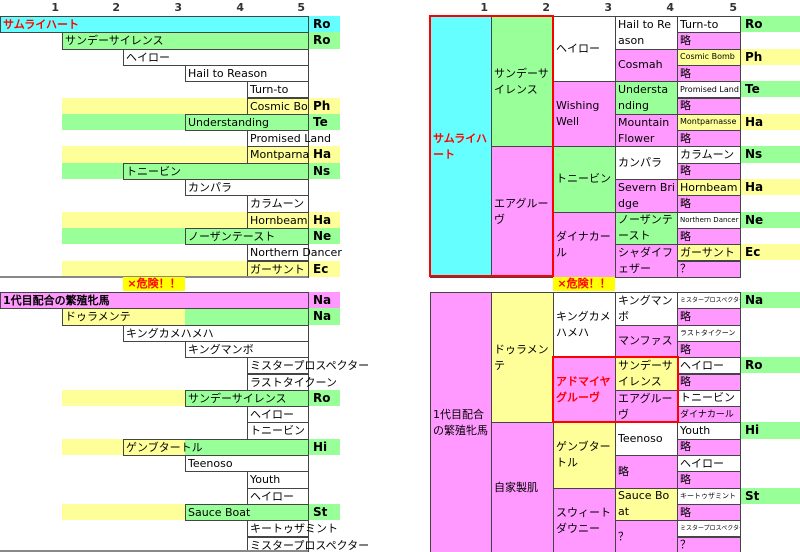 This screenshot has height=552, width=800. What do you see at coordinates (646, 341) in the screenshot?
I see `pedigree-cell: マンファス` at bounding box center [646, 341].